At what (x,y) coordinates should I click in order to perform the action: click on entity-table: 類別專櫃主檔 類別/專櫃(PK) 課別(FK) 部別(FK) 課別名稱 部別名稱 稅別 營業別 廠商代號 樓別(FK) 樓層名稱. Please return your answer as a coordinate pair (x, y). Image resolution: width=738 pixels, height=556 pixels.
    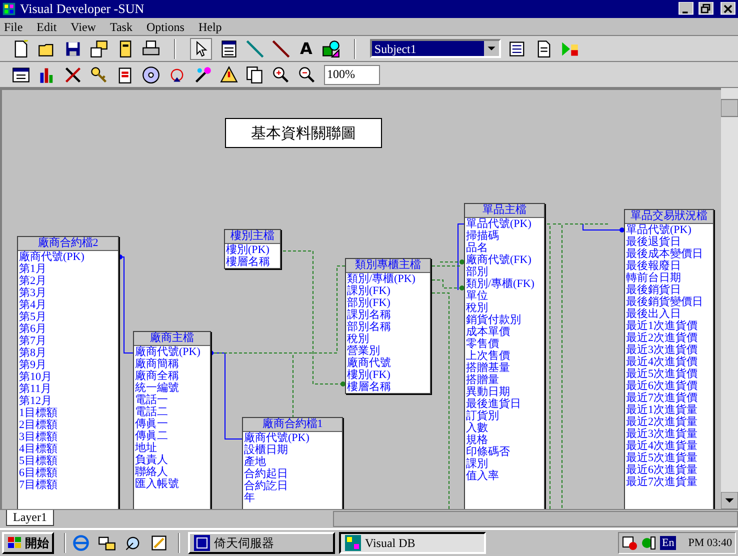
    Looking at the image, I should click on (388, 326).